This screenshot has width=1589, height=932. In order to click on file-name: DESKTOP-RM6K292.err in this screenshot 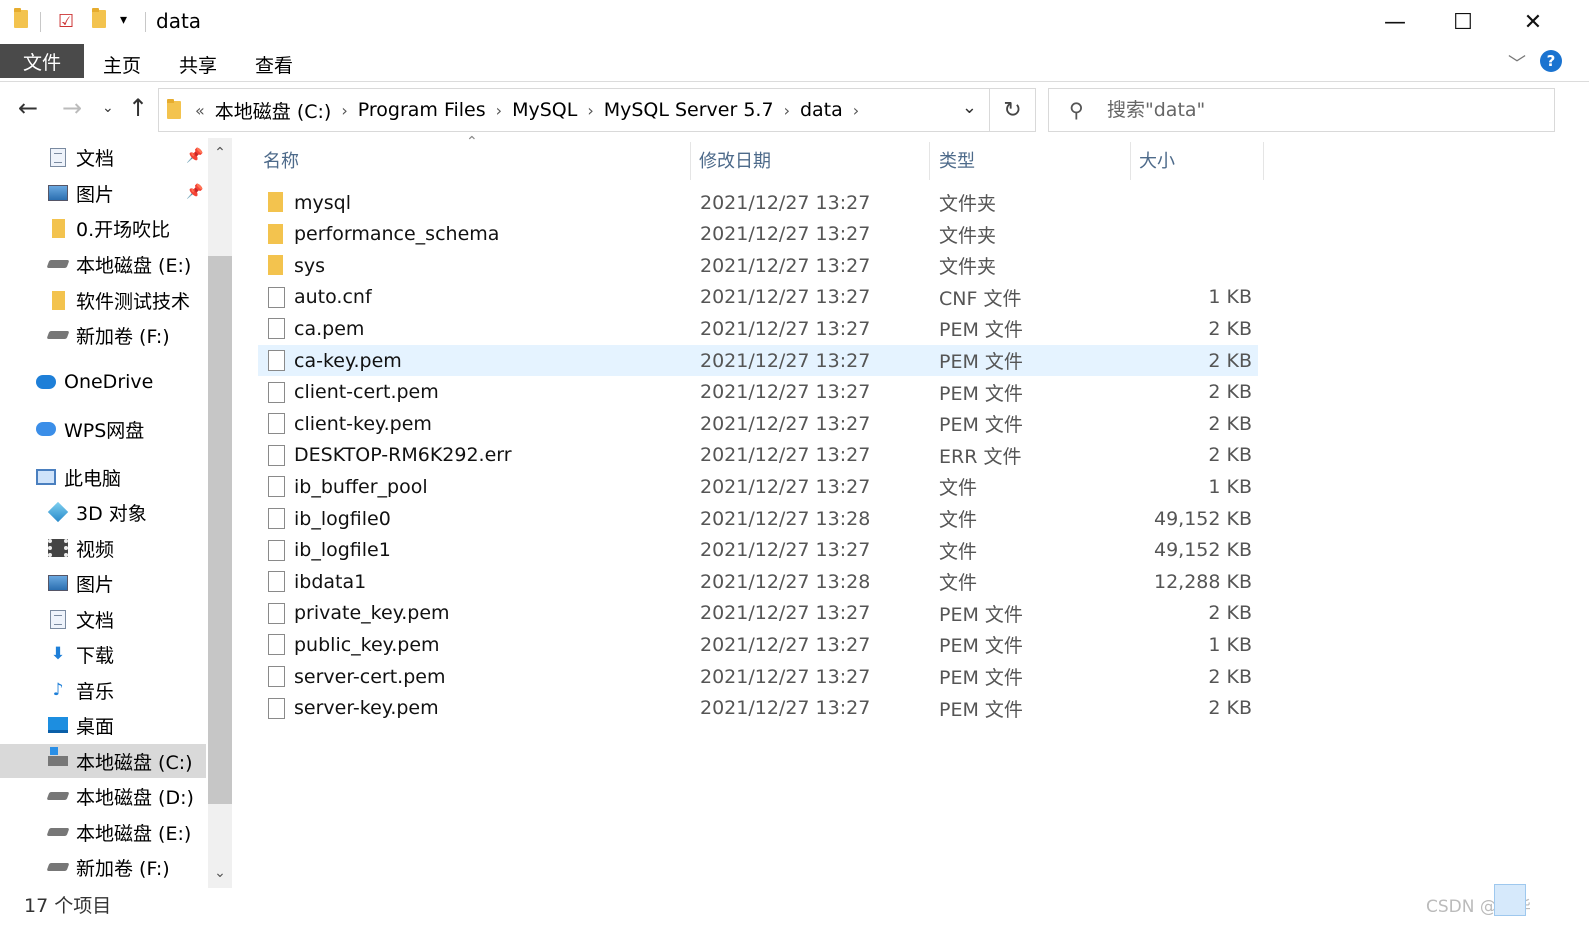, I will do `click(403, 455)`.